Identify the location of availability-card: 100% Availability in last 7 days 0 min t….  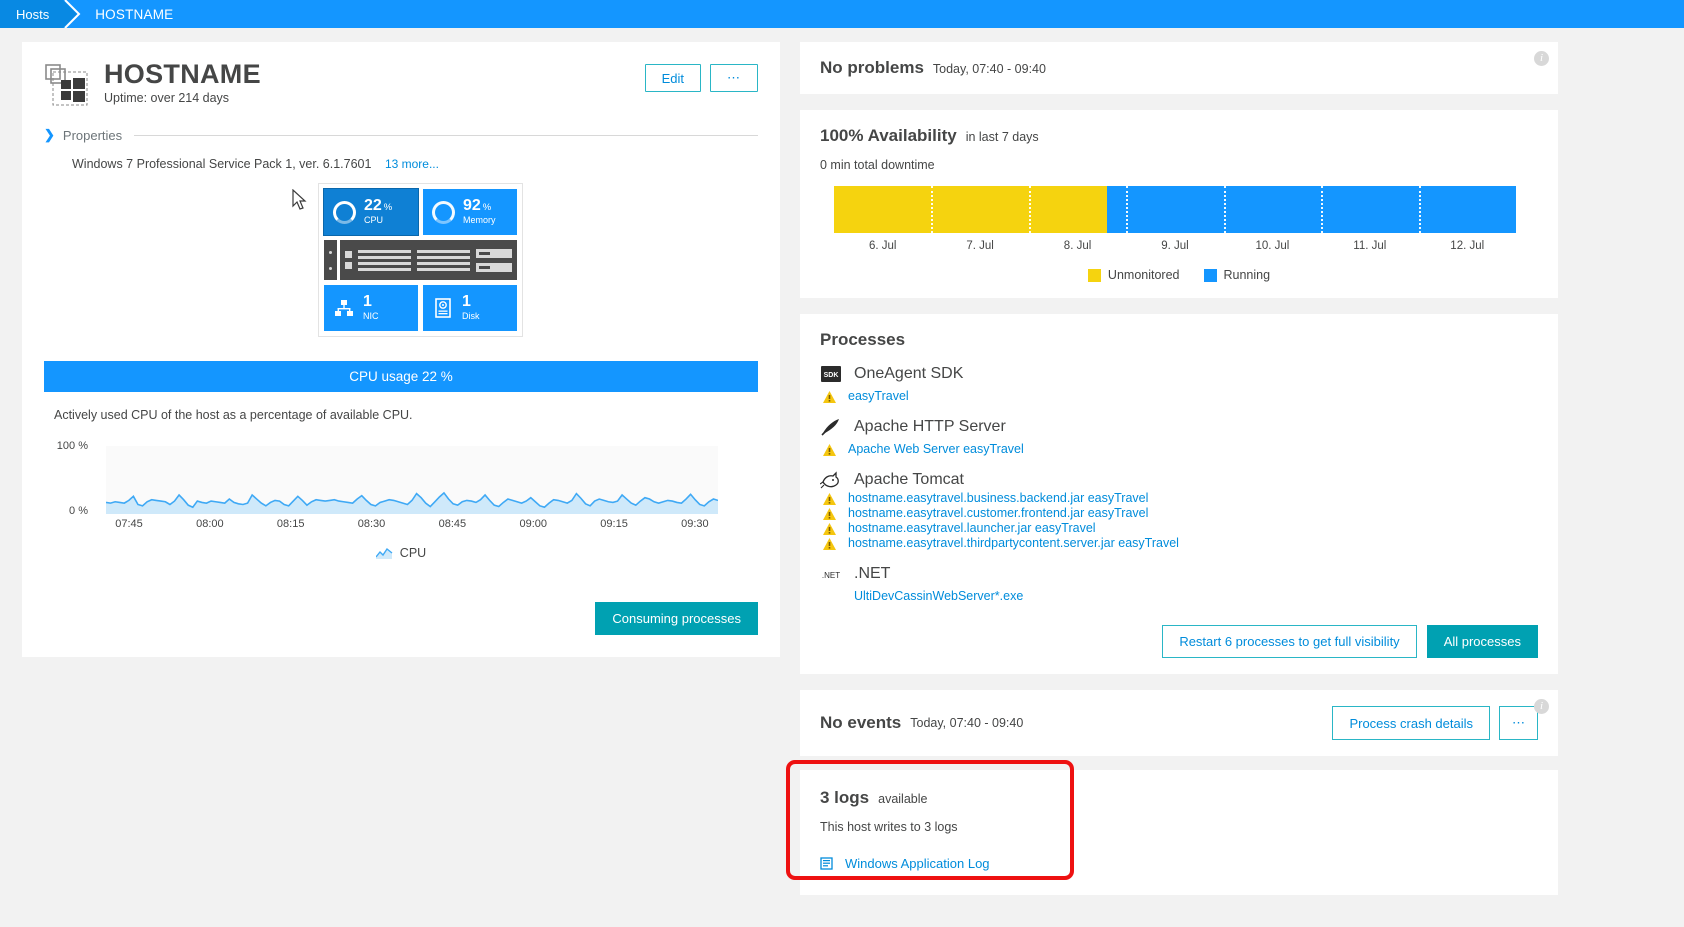
(1179, 204).